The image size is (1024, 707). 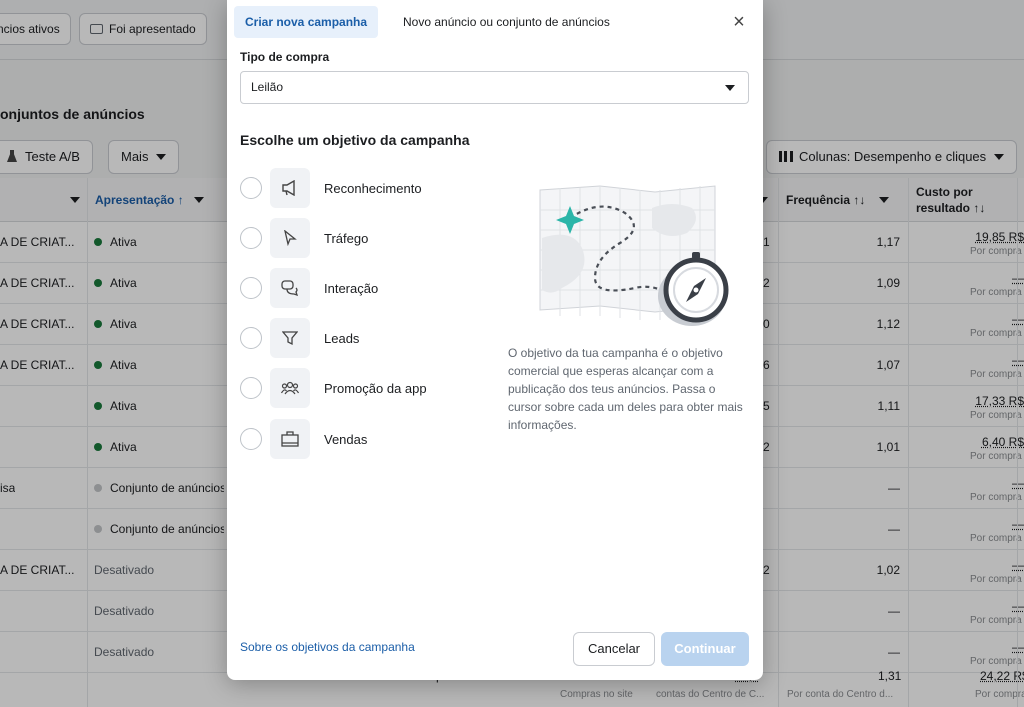 I want to click on objective-label: Tráfego, so click(x=346, y=238).